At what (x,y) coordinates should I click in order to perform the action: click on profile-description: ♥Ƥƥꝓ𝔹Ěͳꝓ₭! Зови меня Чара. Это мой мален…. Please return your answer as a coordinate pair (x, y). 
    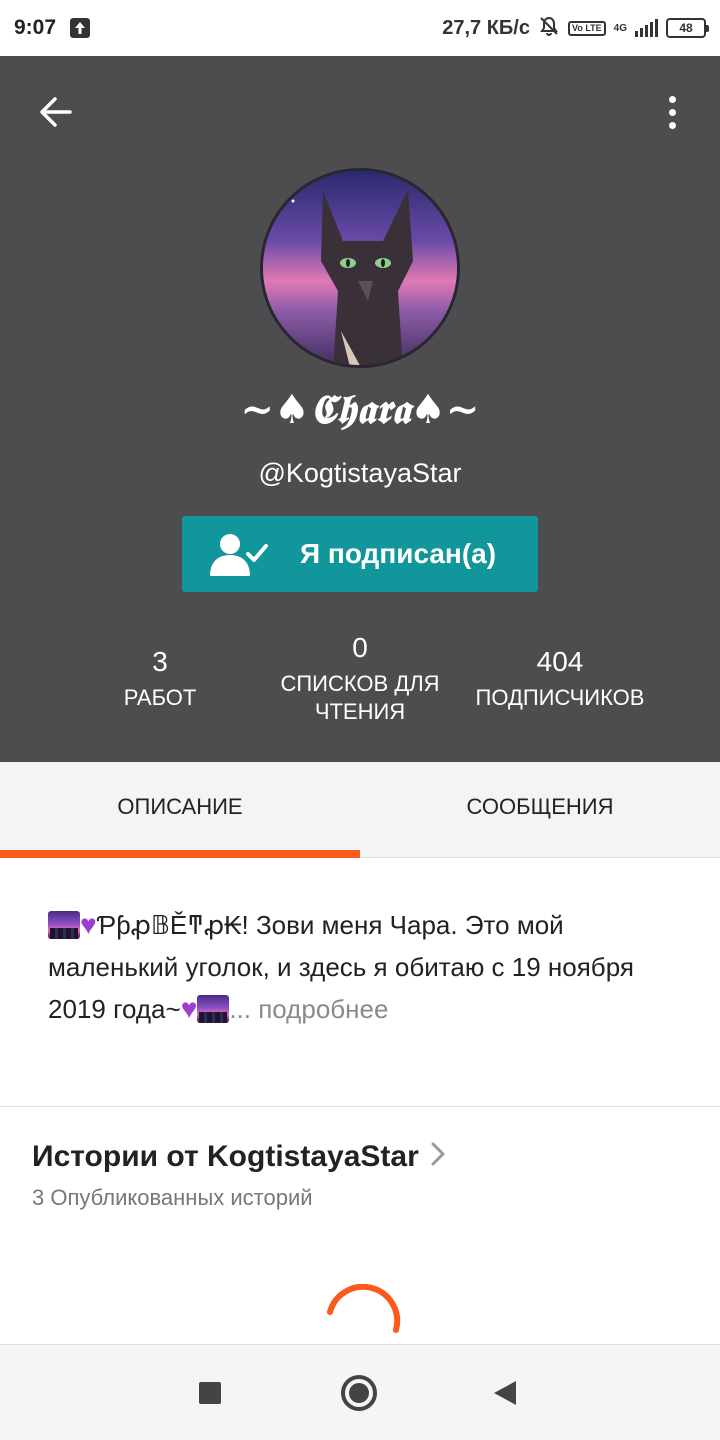
    Looking at the image, I should click on (360, 967).